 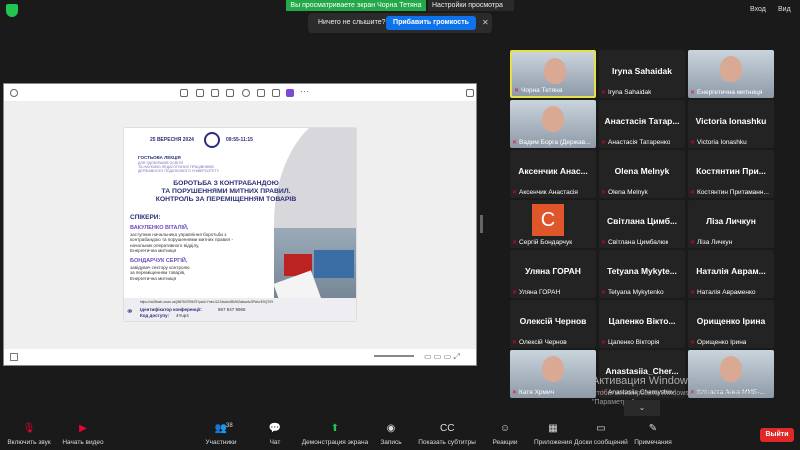 What do you see at coordinates (653, 442) in the screenshot?
I see `toolbar-label: Примечания` at bounding box center [653, 442].